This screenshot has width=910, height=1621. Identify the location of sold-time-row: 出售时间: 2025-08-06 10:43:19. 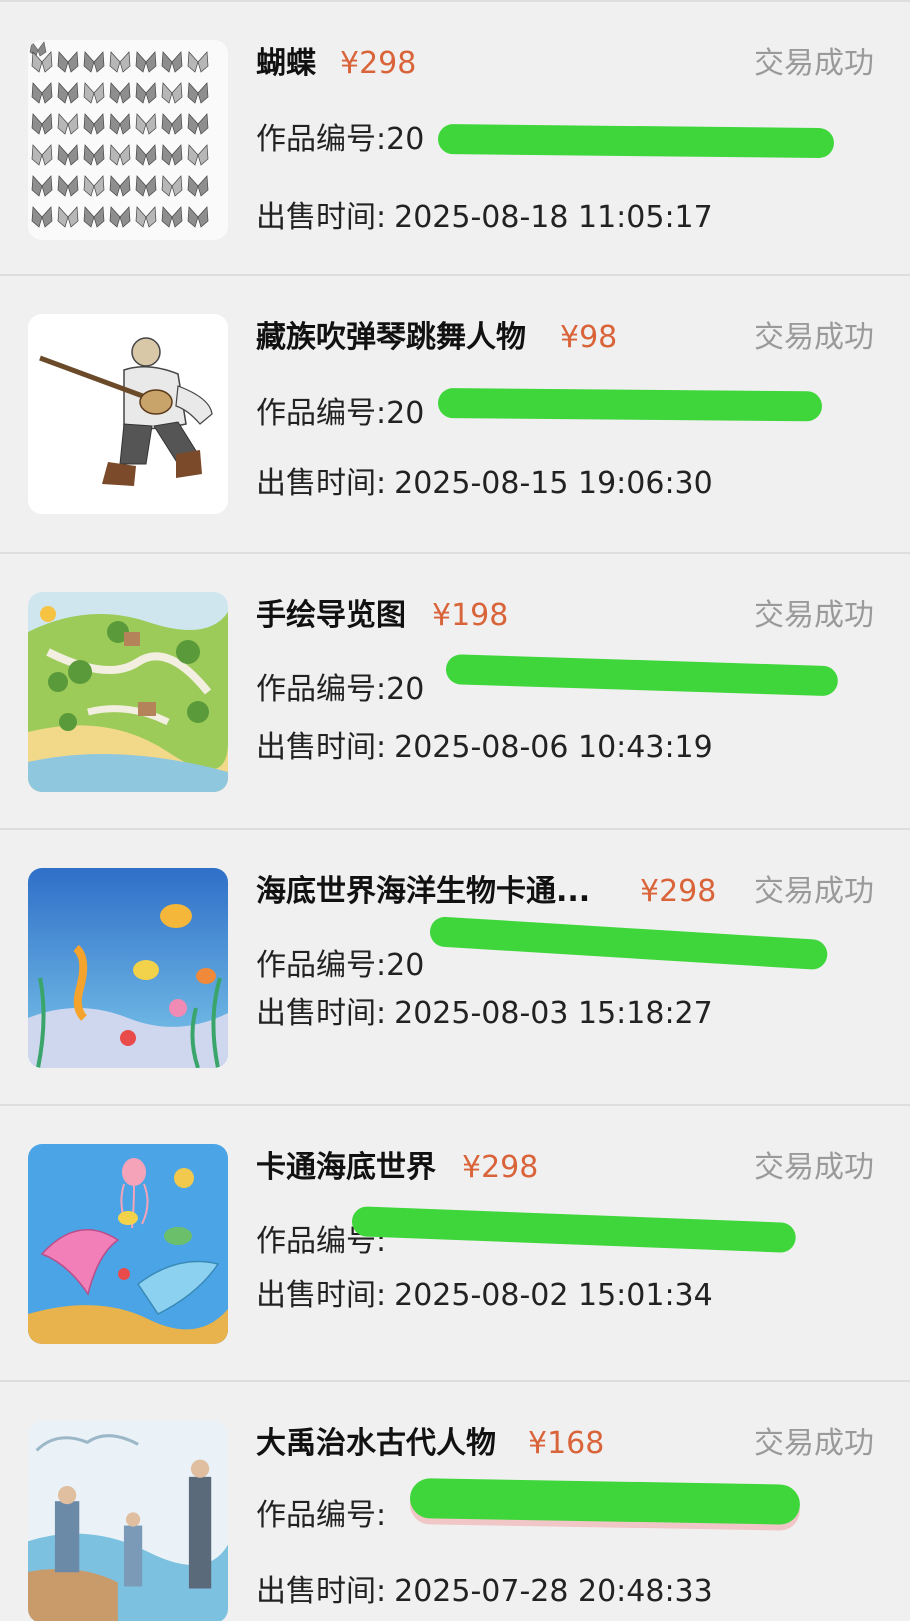
(484, 748).